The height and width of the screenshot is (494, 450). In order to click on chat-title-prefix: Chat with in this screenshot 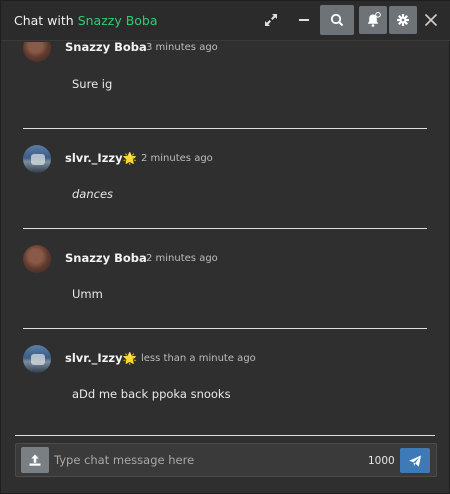, I will do `click(46, 20)`.